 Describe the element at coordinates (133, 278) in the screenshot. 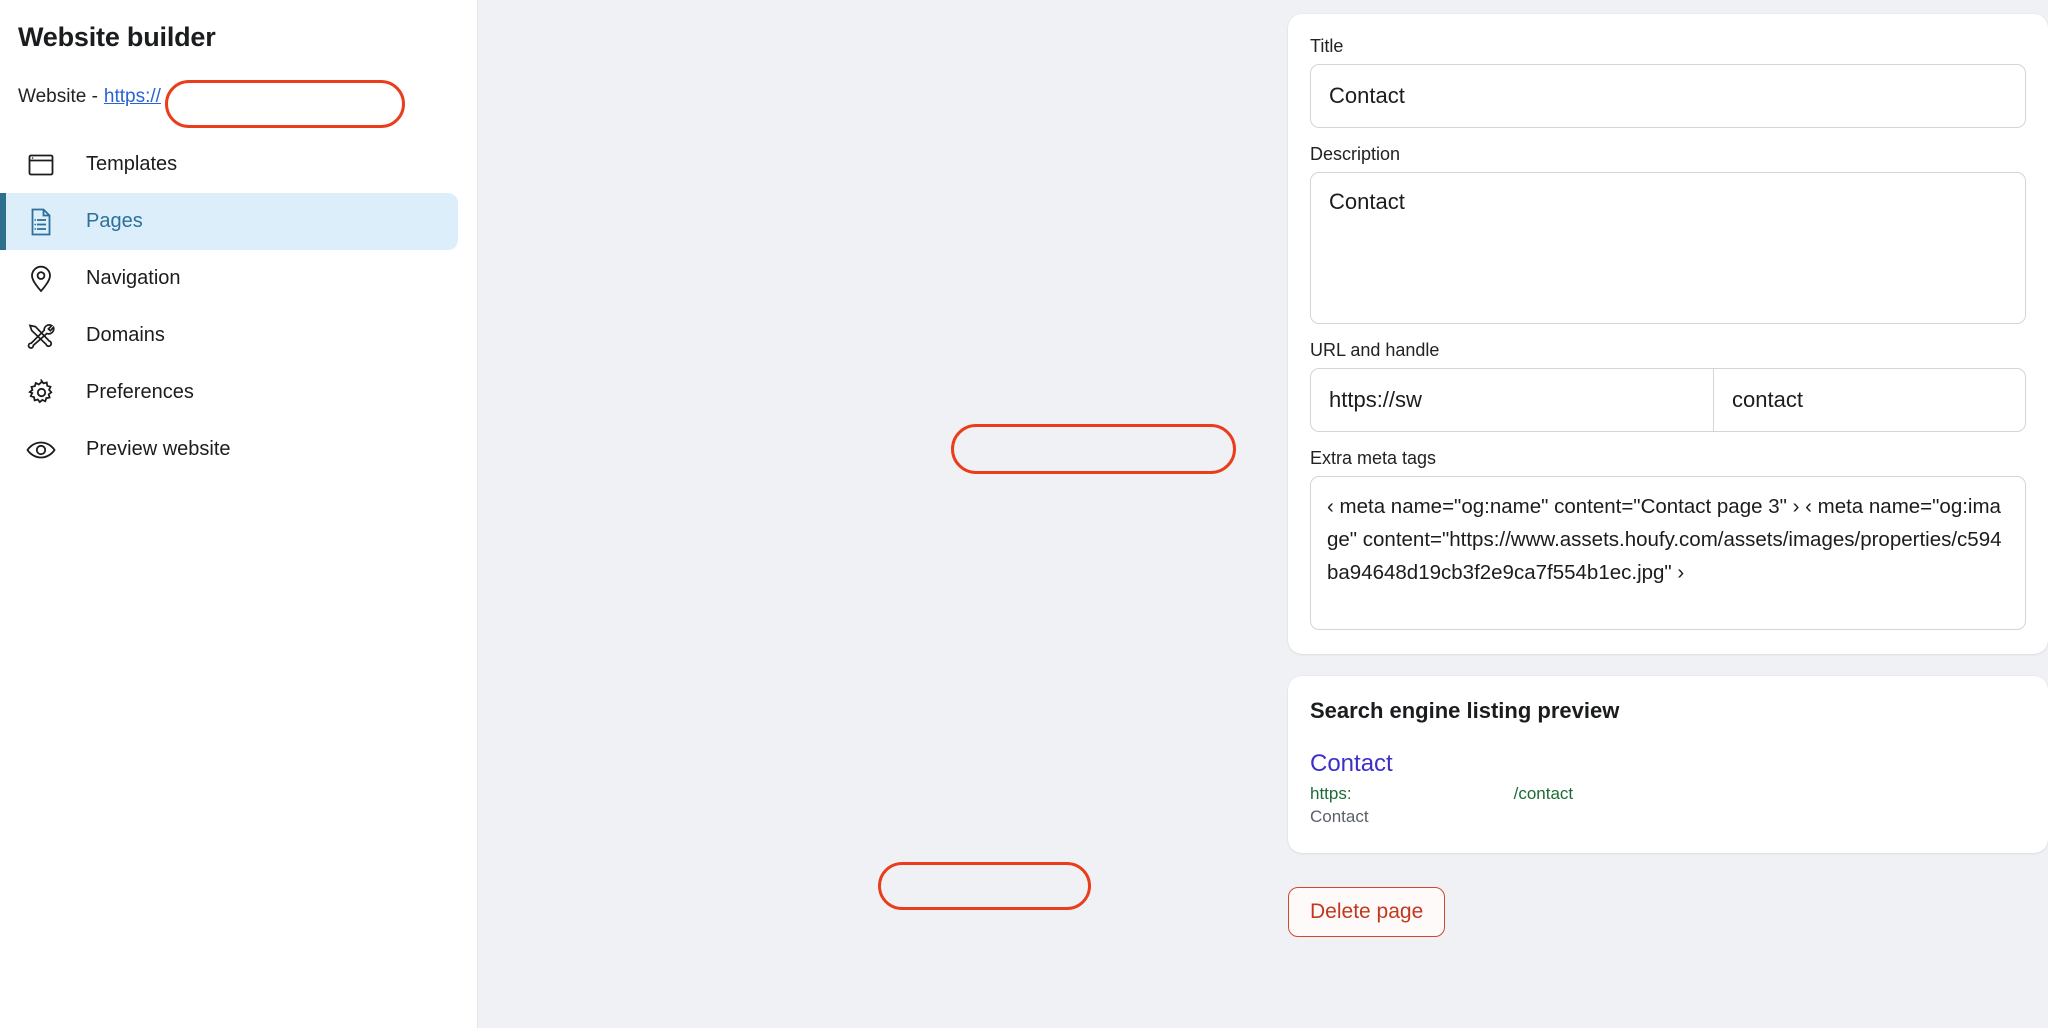

I see `sidebar-item-label: Navigation` at that location.